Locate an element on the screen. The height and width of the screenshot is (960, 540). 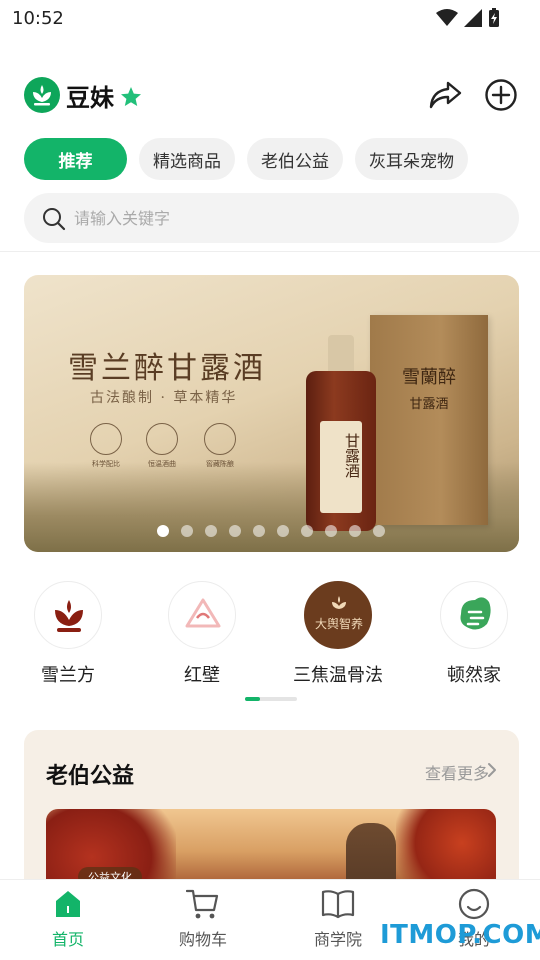
product-box: 雪蘭醉 甘露酒 is located at coordinates (429, 420).